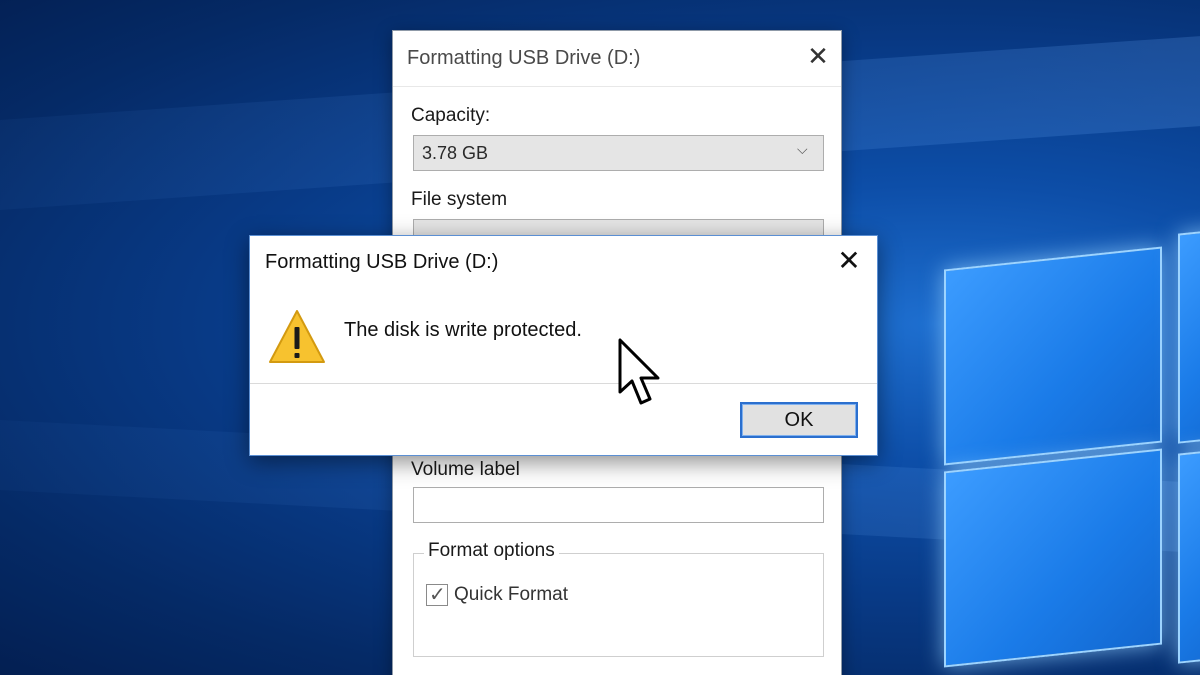 The height and width of the screenshot is (675, 1200). Describe the element at coordinates (802, 150) in the screenshot. I see `chevron-down-icon: ⌵` at that location.